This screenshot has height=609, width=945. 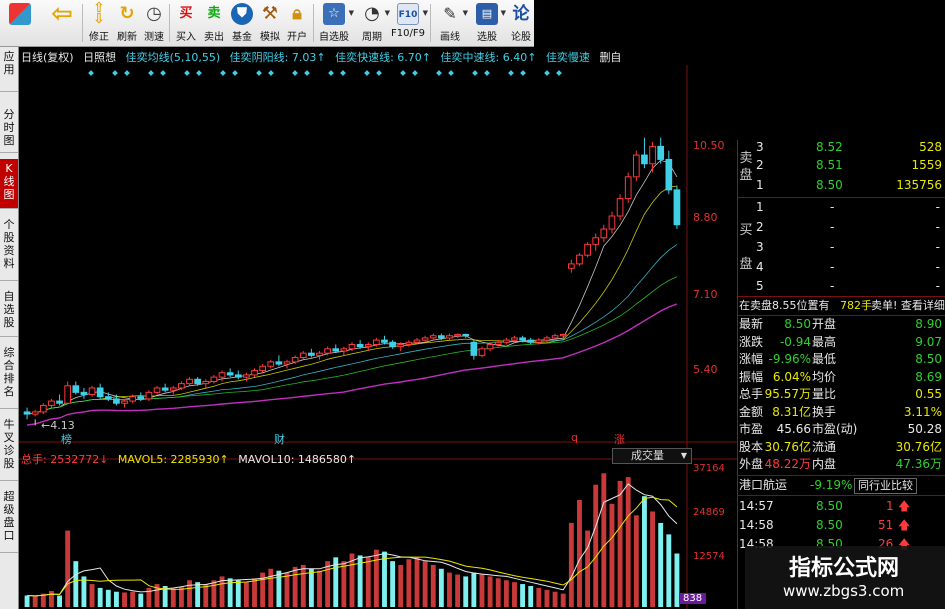 What do you see at coordinates (278, 57) in the screenshot?
I see `indicator-yinyang: 佳奕阴阳线: 7.03↑` at bounding box center [278, 57].